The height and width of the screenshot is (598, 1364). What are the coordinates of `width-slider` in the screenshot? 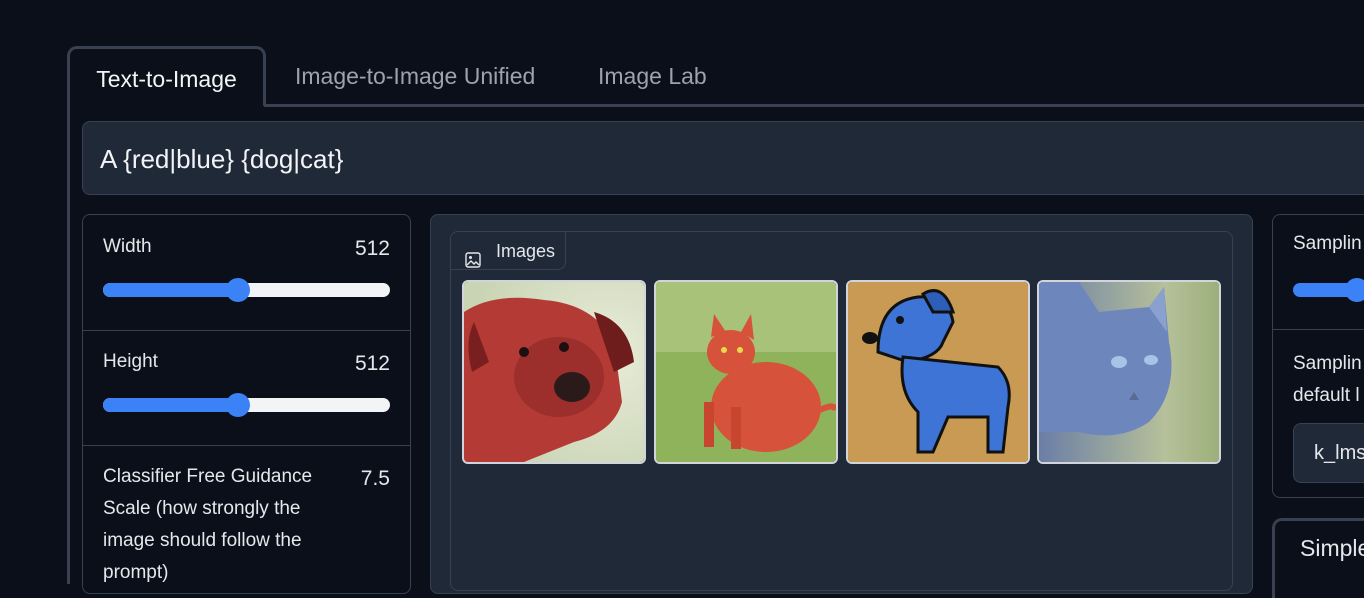 It's located at (246, 290).